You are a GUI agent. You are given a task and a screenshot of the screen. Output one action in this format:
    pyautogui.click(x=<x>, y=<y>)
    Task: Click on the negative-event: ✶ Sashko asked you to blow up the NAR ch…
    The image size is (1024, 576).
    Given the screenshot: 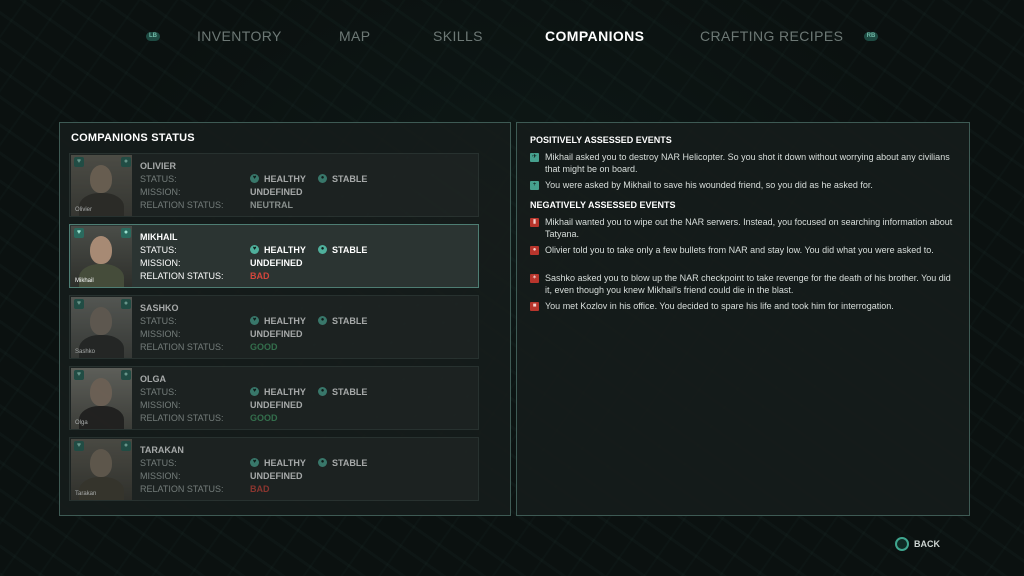 What is the action you would take?
    pyautogui.click(x=744, y=284)
    